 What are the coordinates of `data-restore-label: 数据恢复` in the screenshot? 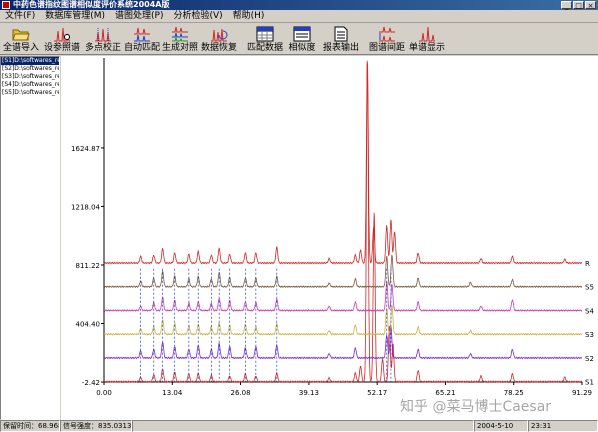 It's located at (218, 48).